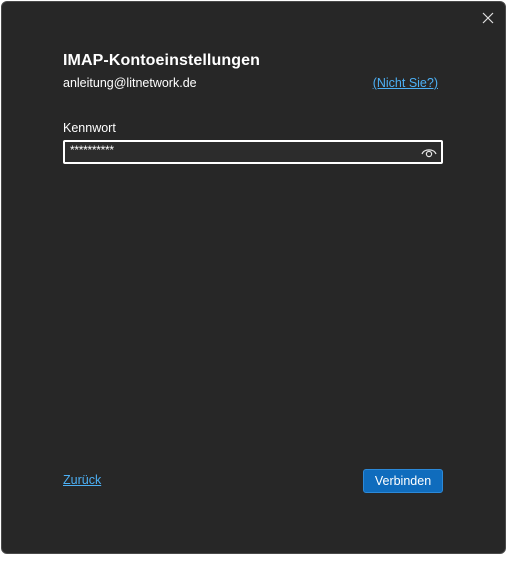 This screenshot has height=563, width=511. I want to click on eye-icon, so click(429, 153).